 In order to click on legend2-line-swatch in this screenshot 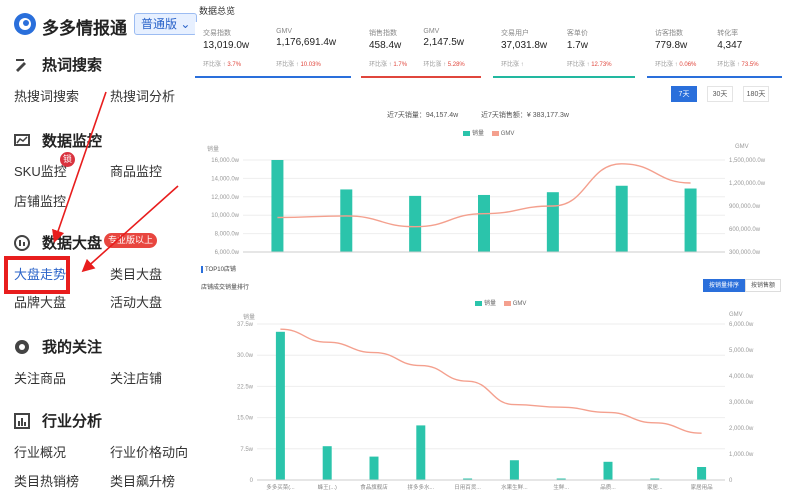, I will do `click(507, 303)`.